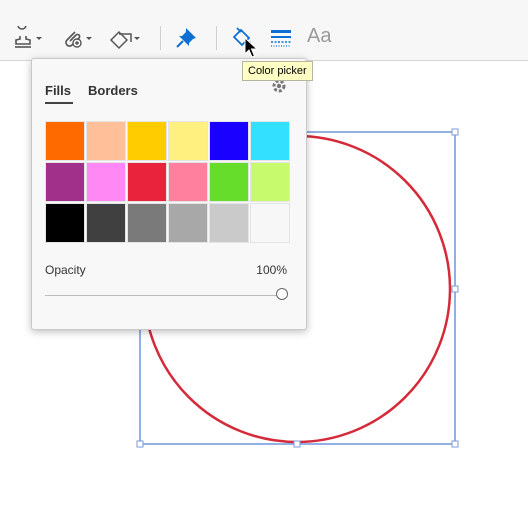 The height and width of the screenshot is (516, 528). Describe the element at coordinates (282, 294) in the screenshot. I see `opacity-slider-handle` at that location.